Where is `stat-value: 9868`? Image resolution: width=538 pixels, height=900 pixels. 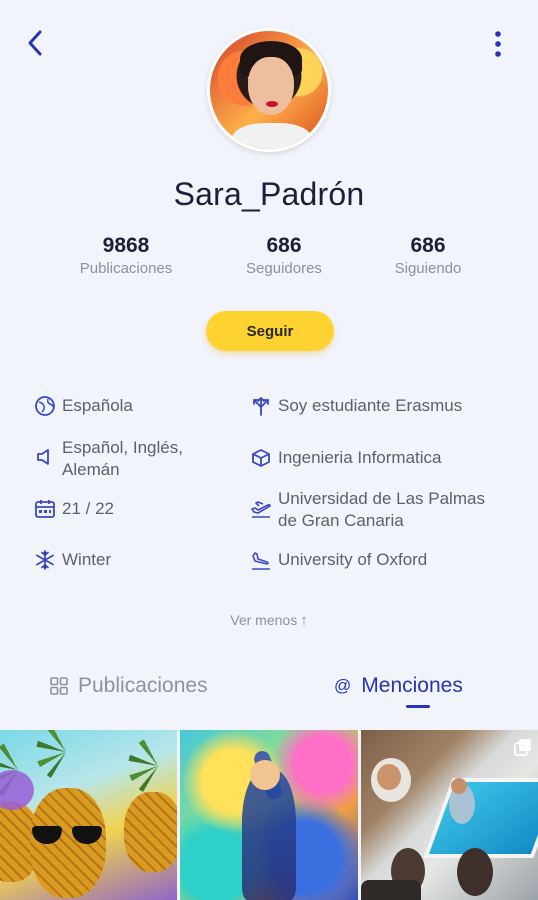 stat-value: 9868 is located at coordinates (126, 245).